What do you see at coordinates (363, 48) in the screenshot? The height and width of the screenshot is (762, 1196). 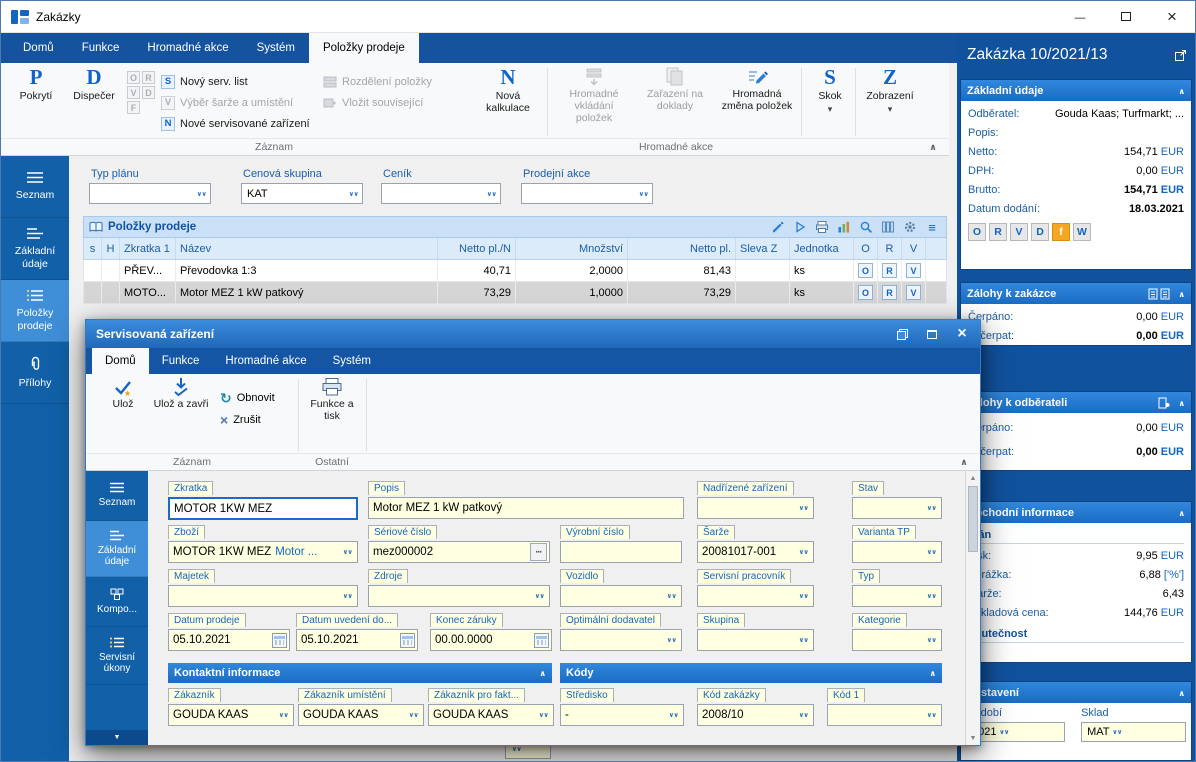 I see `tab-polozky-prodeje: Položky prodeje` at bounding box center [363, 48].